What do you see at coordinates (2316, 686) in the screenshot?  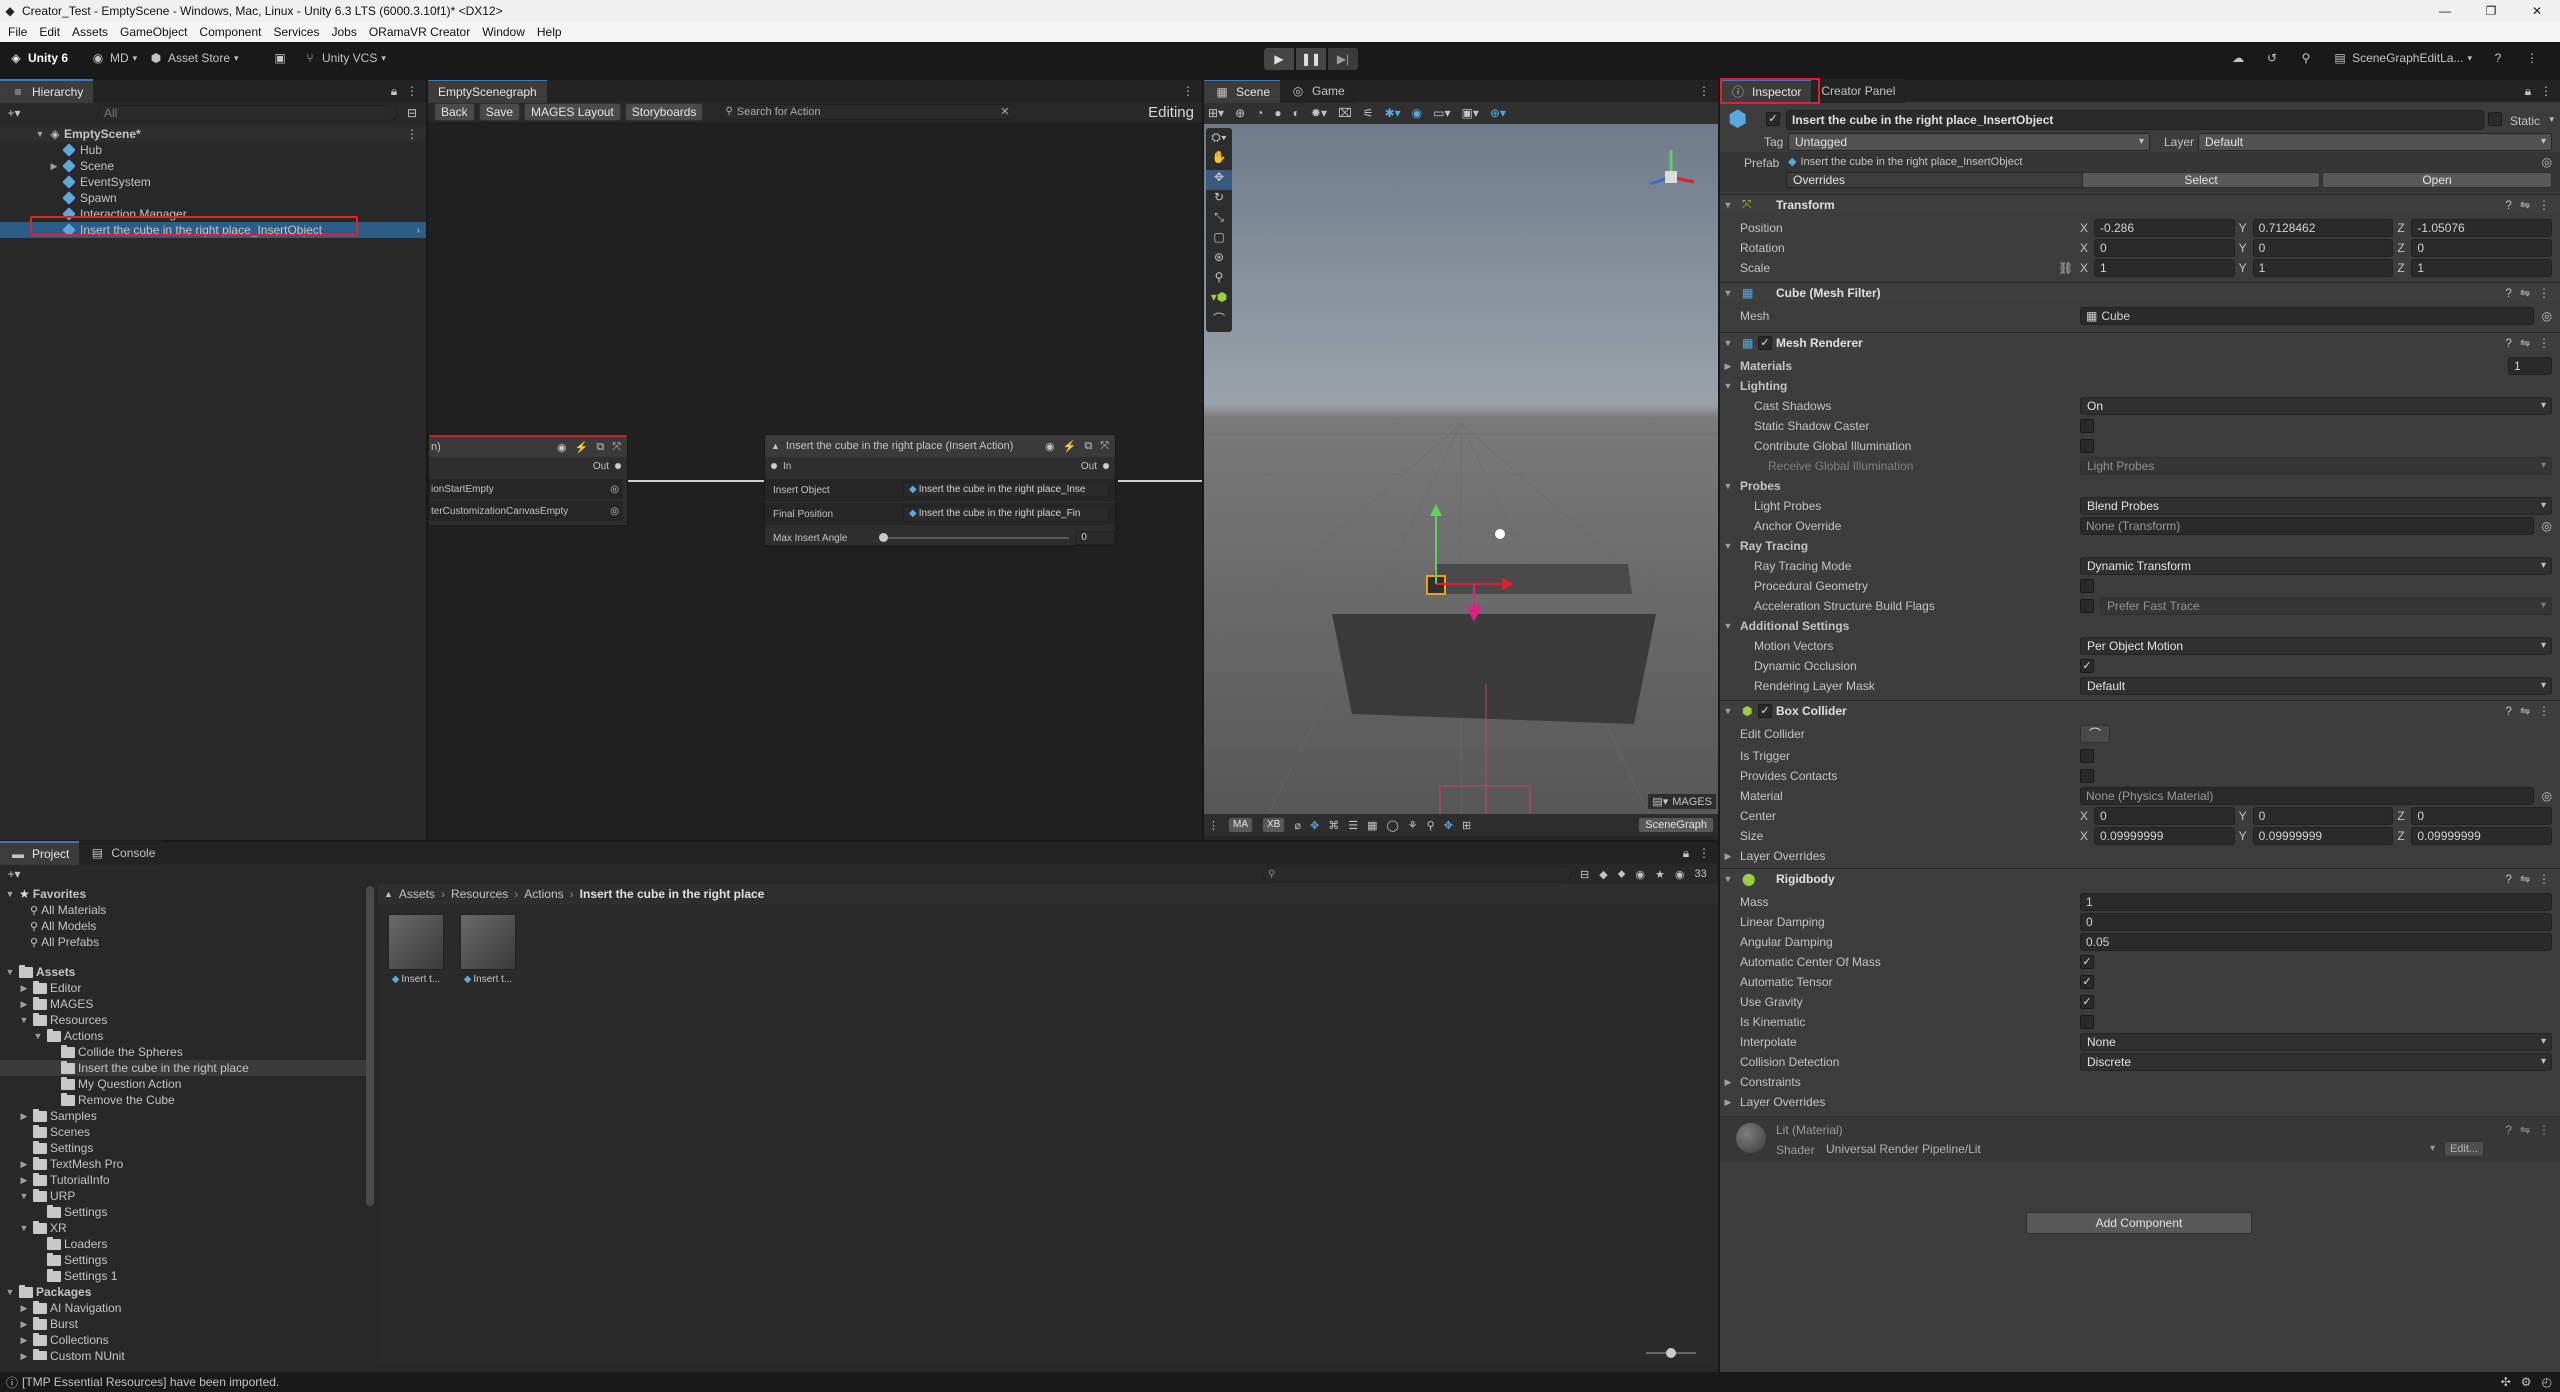 I see `rendering-layer-dropdown: Default` at bounding box center [2316, 686].